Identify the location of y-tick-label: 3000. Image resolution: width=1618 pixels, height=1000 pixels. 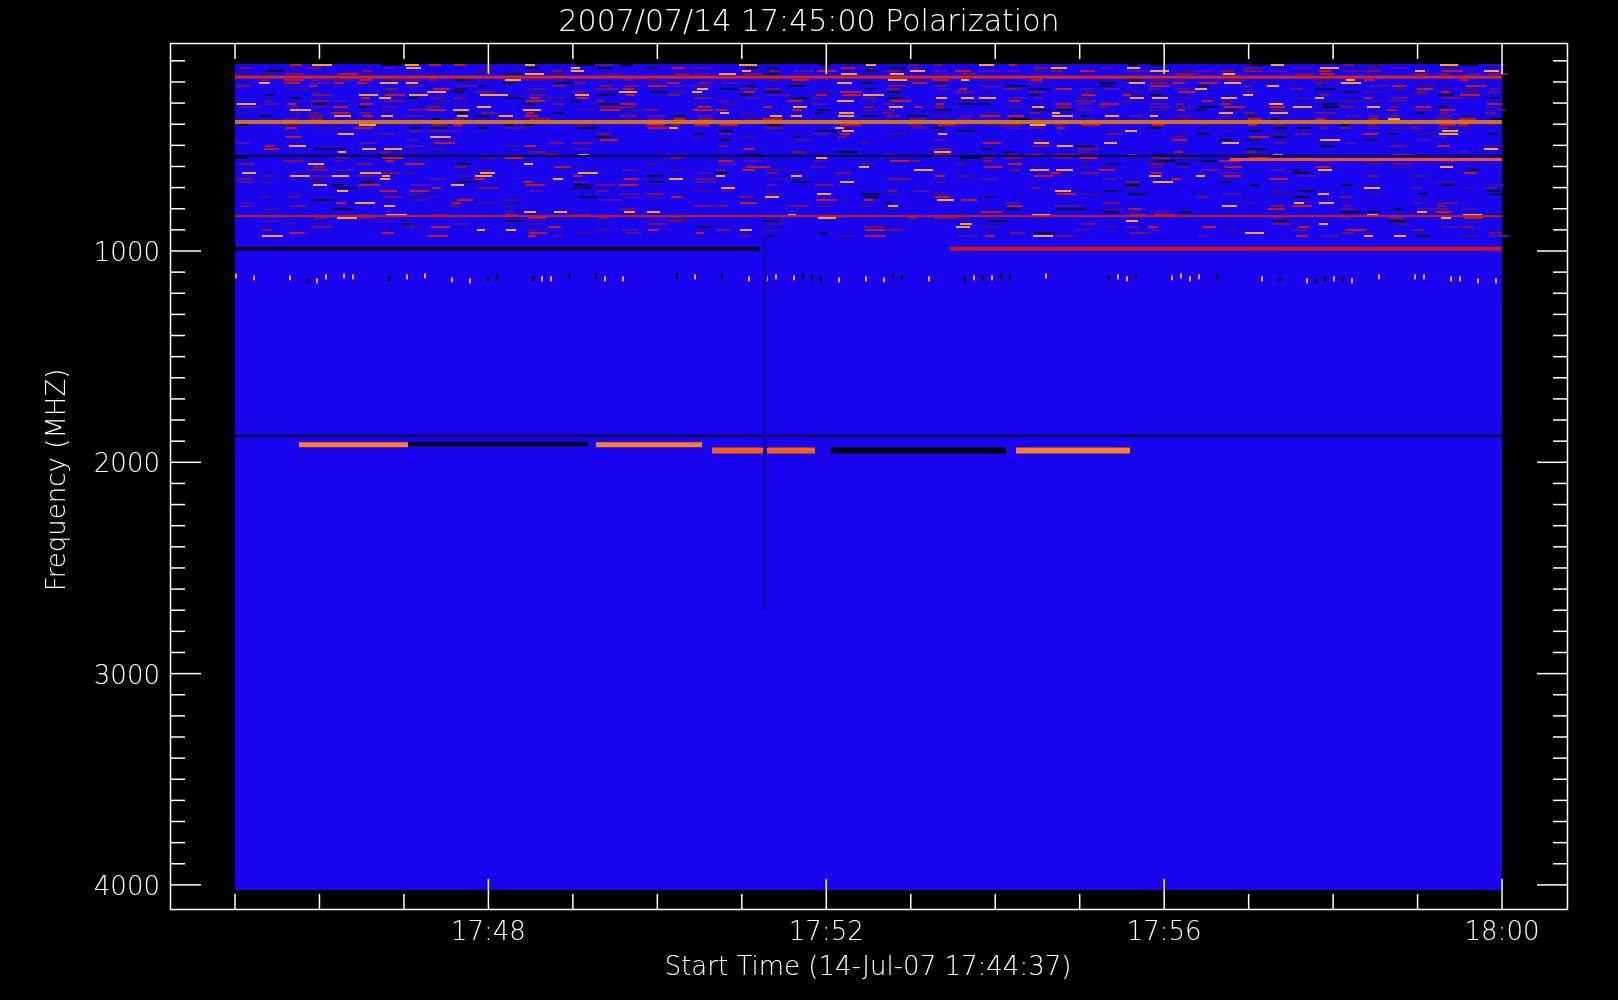
(126, 674).